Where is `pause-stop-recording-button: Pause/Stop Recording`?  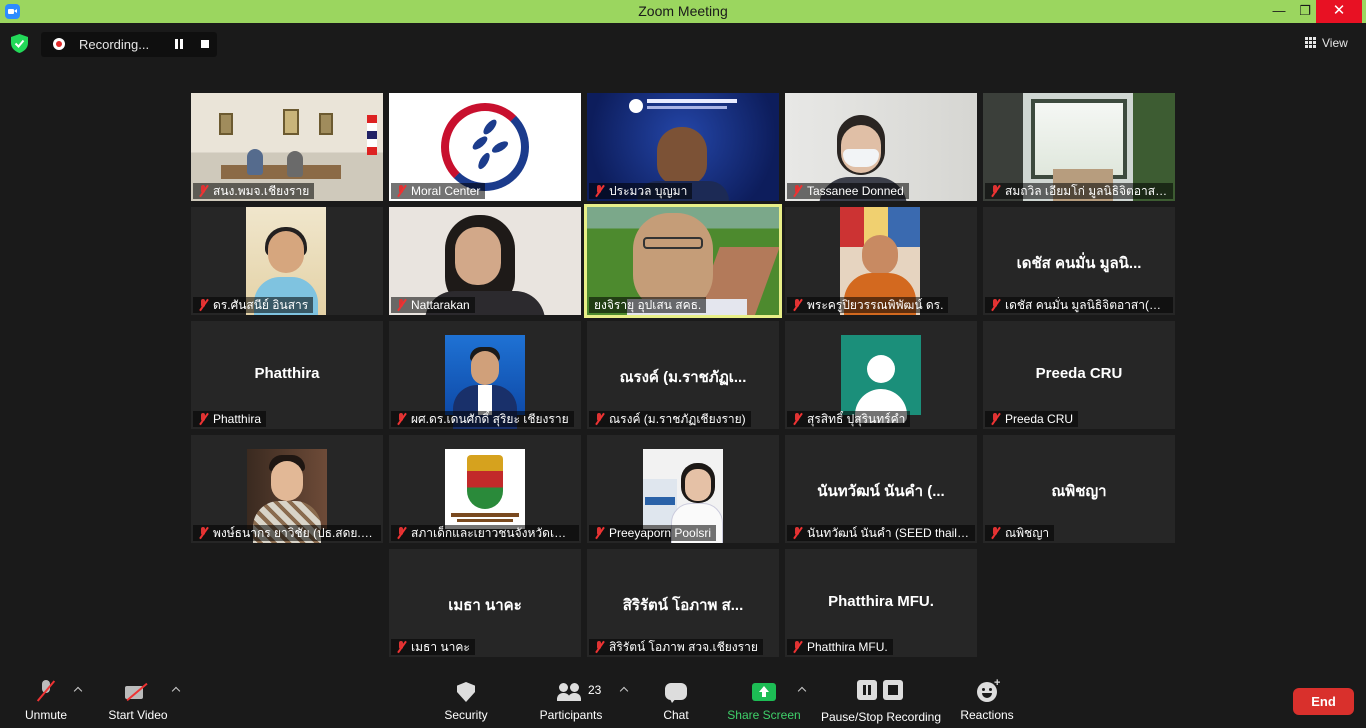 pause-stop-recording-button: Pause/Stop Recording is located at coordinates (881, 698).